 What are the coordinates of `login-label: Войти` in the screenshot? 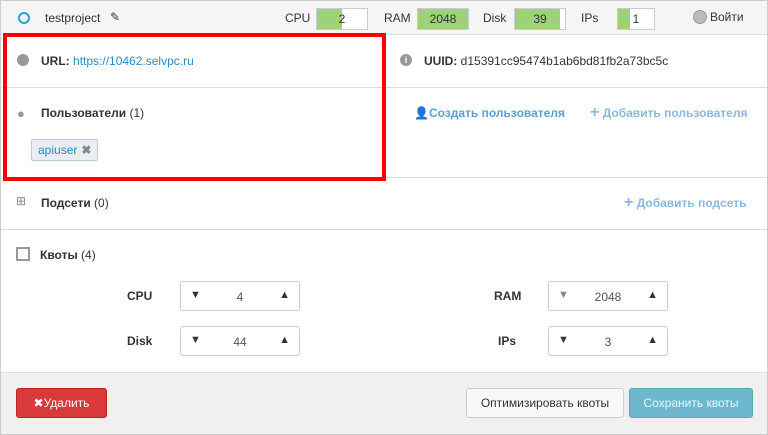 It's located at (727, 17).